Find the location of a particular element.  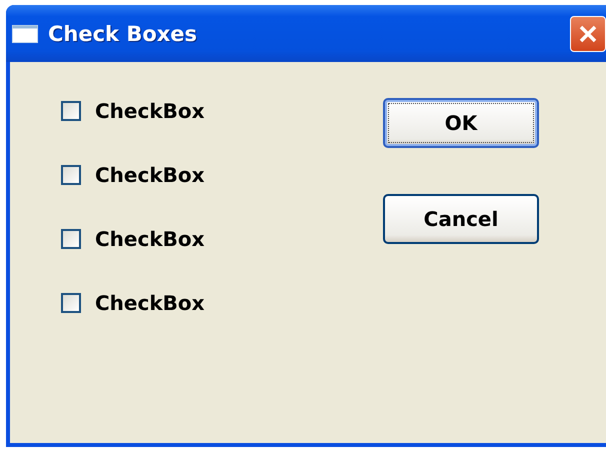

close-button is located at coordinates (588, 34).